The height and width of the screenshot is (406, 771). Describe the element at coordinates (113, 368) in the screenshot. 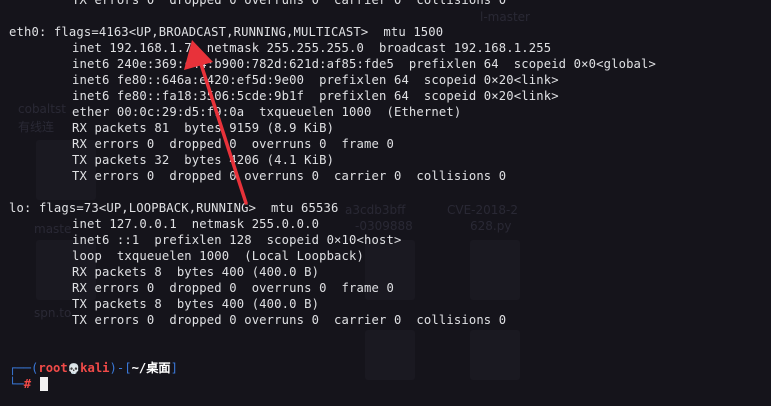

I see `prompt-close-paren: )` at that location.